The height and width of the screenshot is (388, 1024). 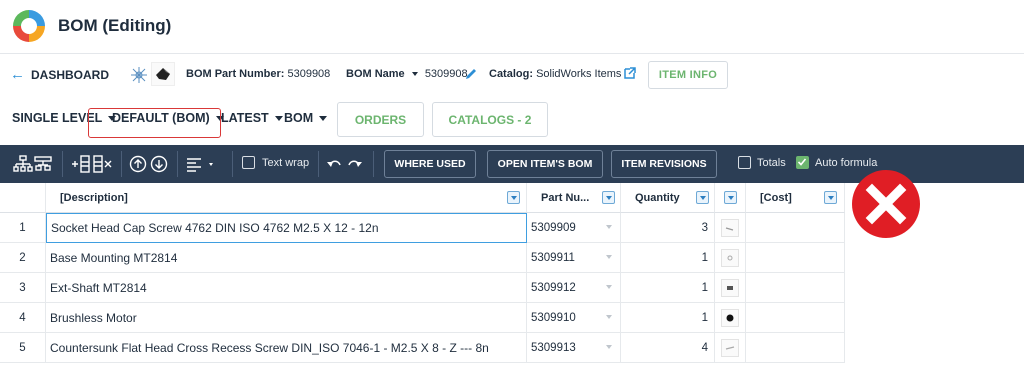 What do you see at coordinates (245, 118) in the screenshot?
I see `revision-dropdown-label: LATEST` at bounding box center [245, 118].